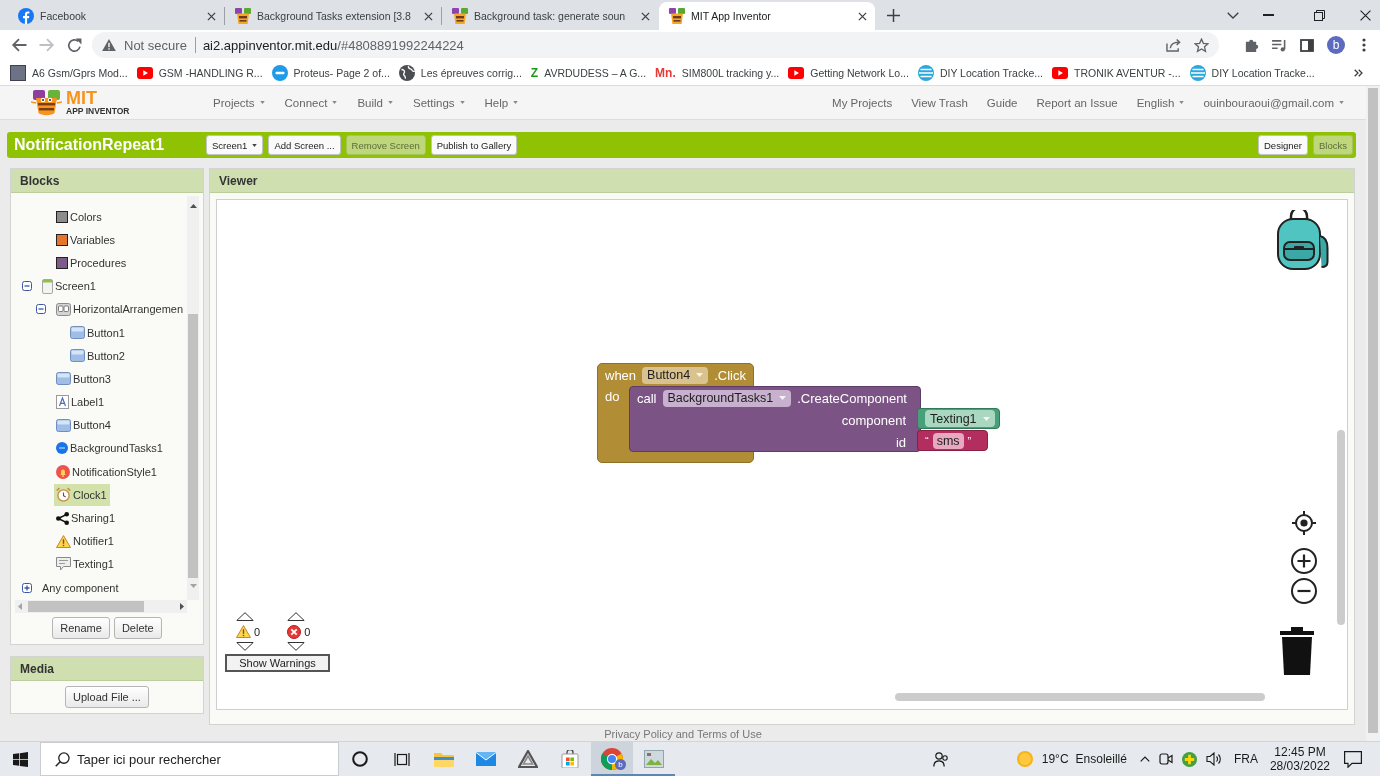  What do you see at coordinates (90, 145) in the screenshot?
I see `project-title: NotificationRepeat1` at bounding box center [90, 145].